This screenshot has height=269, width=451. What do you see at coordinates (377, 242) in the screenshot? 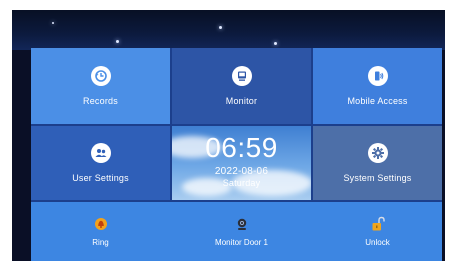
I see `unlock-label: Unlock` at bounding box center [377, 242].